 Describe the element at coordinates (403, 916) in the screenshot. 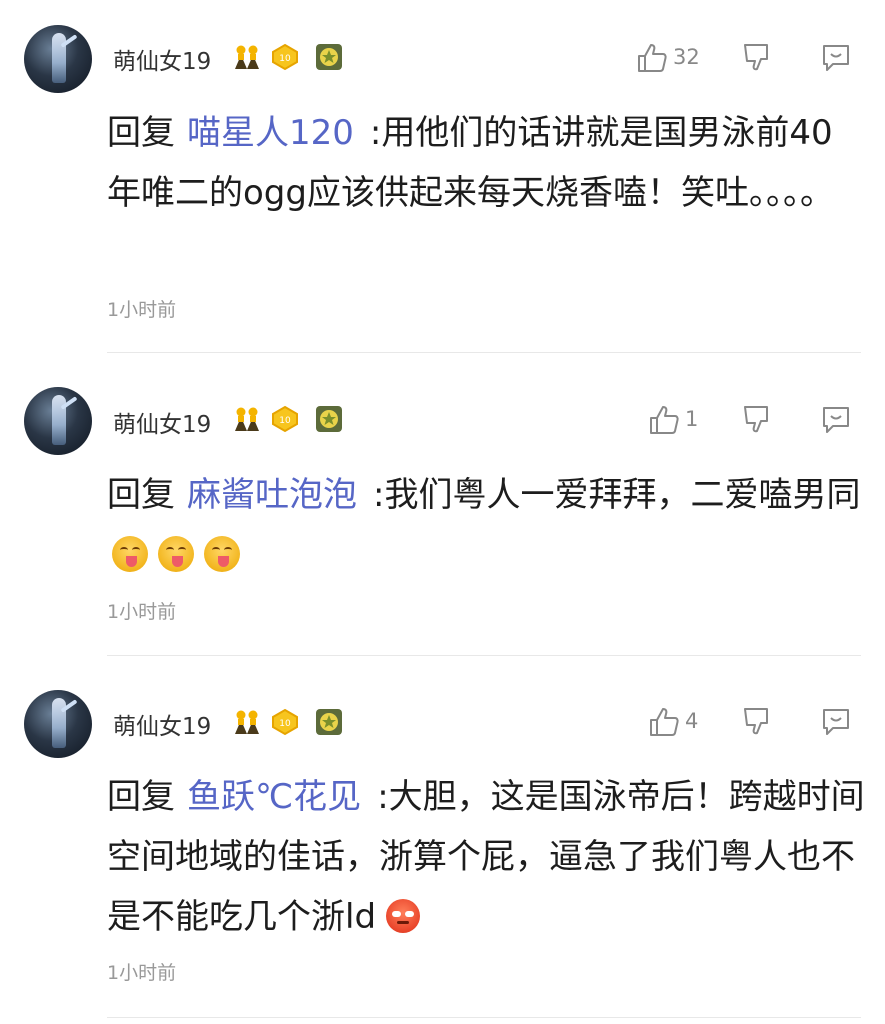

I see `angry-emoji-icon` at that location.